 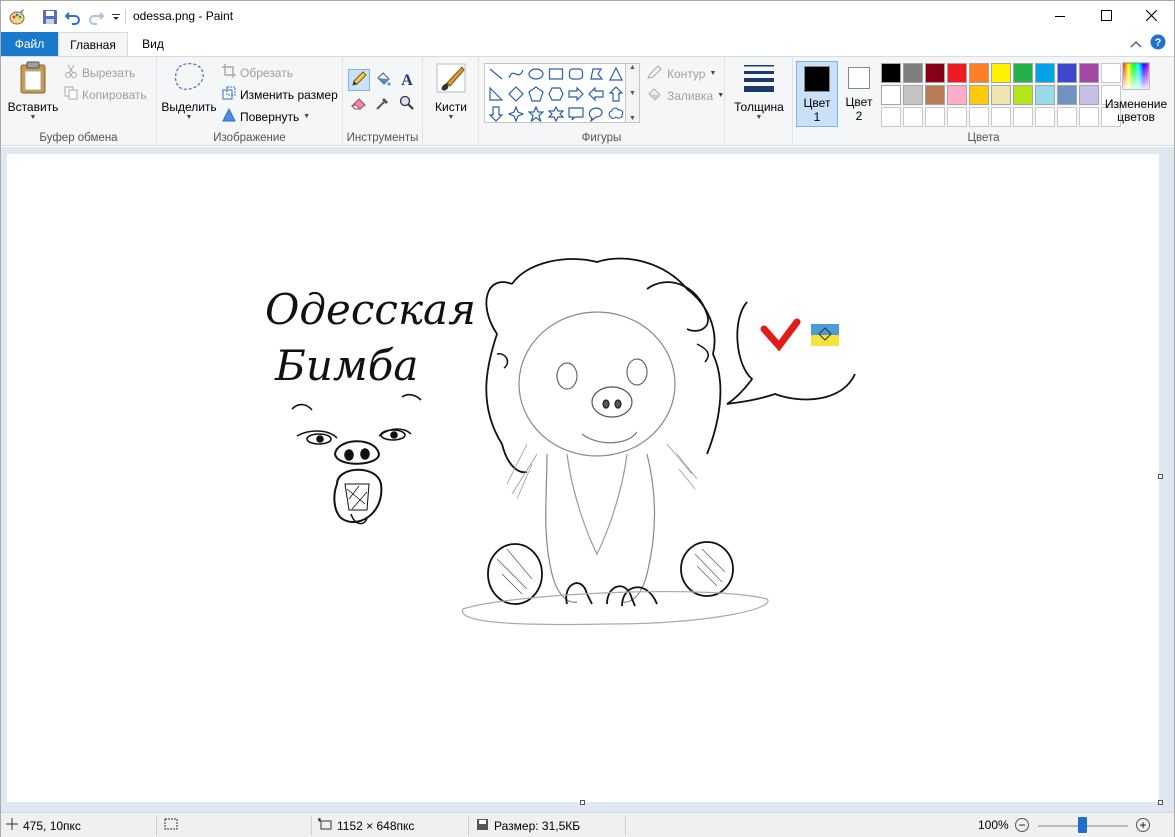 I want to click on fill-bucket-icon, so click(x=655, y=95).